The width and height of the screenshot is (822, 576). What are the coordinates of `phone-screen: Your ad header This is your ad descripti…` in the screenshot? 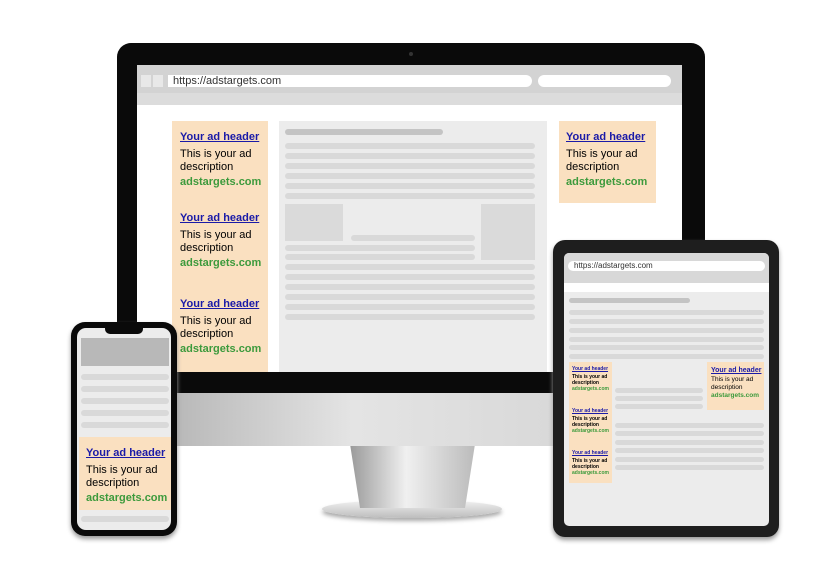 It's located at (124, 429).